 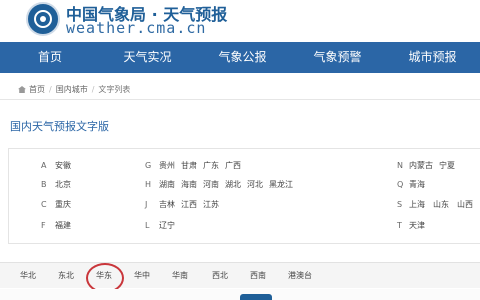 What do you see at coordinates (66, 276) in the screenshot?
I see `tab-northeast: 东北` at bounding box center [66, 276].